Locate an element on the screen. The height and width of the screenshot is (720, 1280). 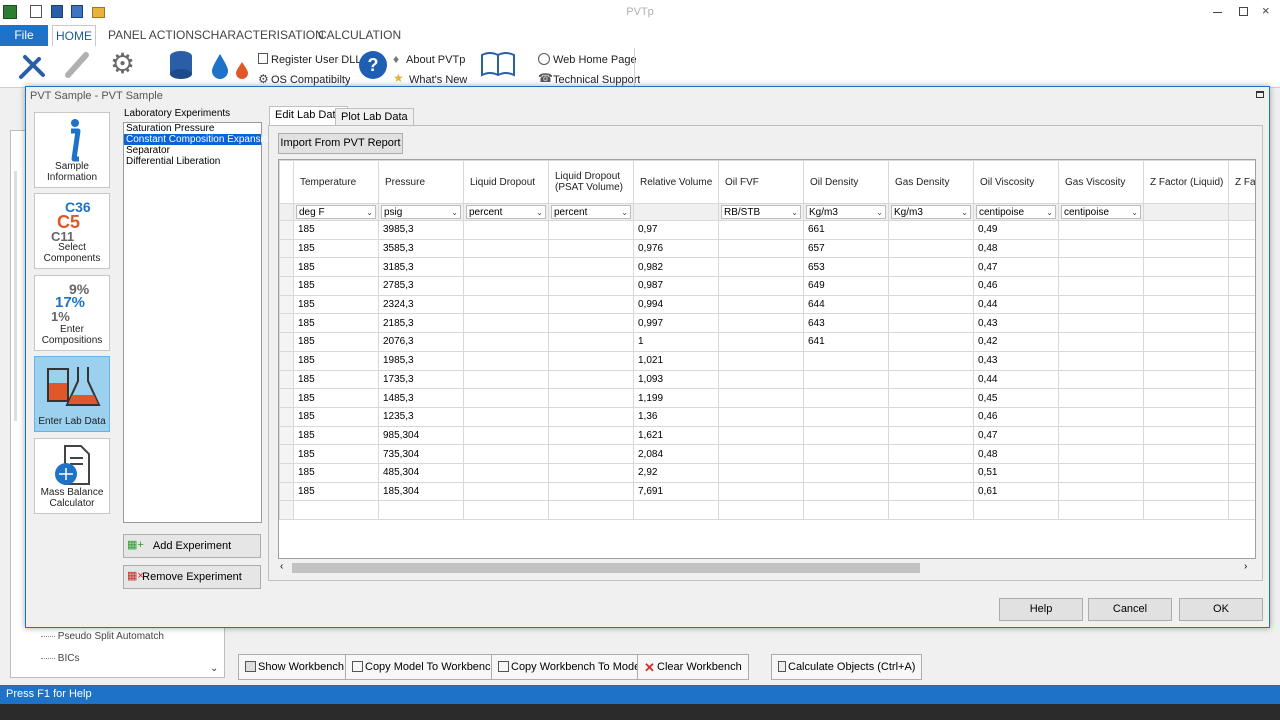
calculate-objects-button: Calculate Objects (Ctrl+A) is located at coordinates (847, 667).